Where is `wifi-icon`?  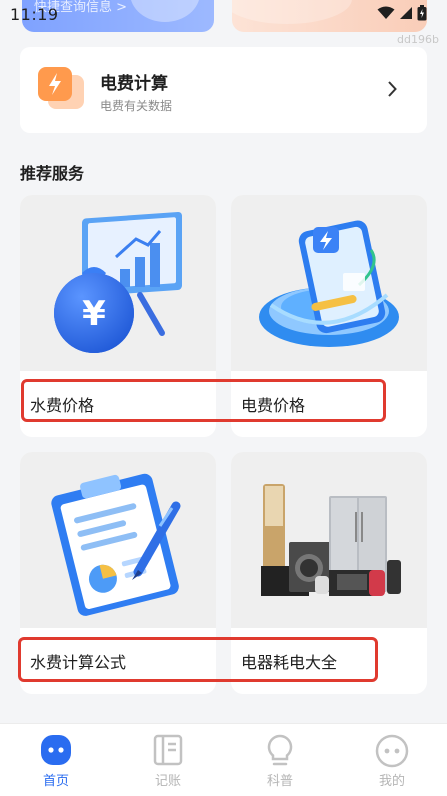
wifi-icon is located at coordinates (386, 12).